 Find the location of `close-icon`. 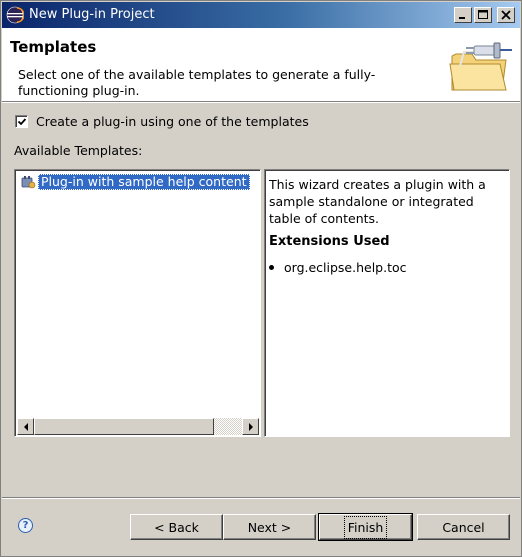

close-icon is located at coordinates (506, 15).